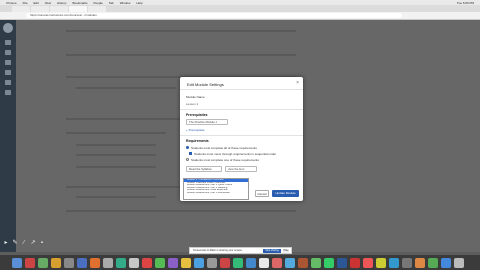  Describe the element at coordinates (187, 147) in the screenshot. I see `radio-complete-all` at that location.